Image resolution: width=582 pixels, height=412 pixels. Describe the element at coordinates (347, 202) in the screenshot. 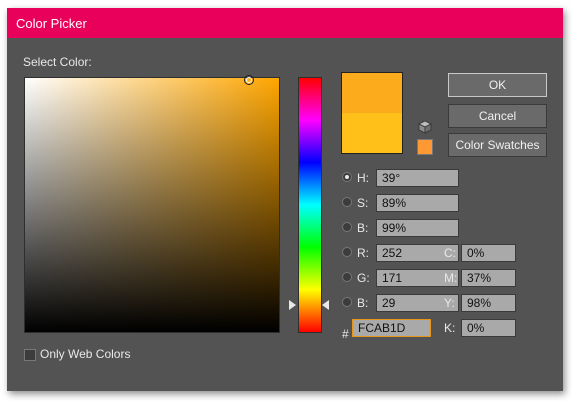

I see `radio-saturation` at that location.